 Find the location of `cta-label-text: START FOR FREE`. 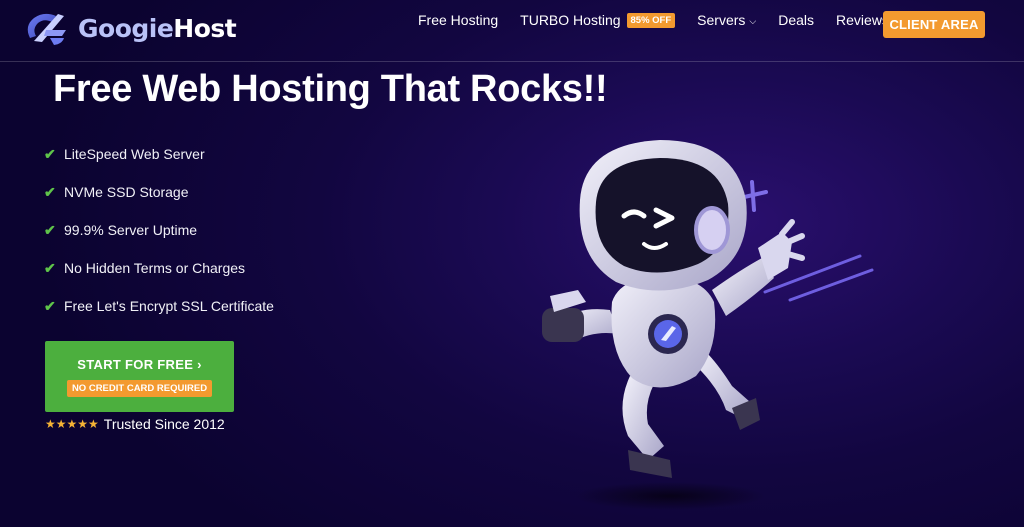

cta-label-text: START FOR FREE is located at coordinates (135, 364).